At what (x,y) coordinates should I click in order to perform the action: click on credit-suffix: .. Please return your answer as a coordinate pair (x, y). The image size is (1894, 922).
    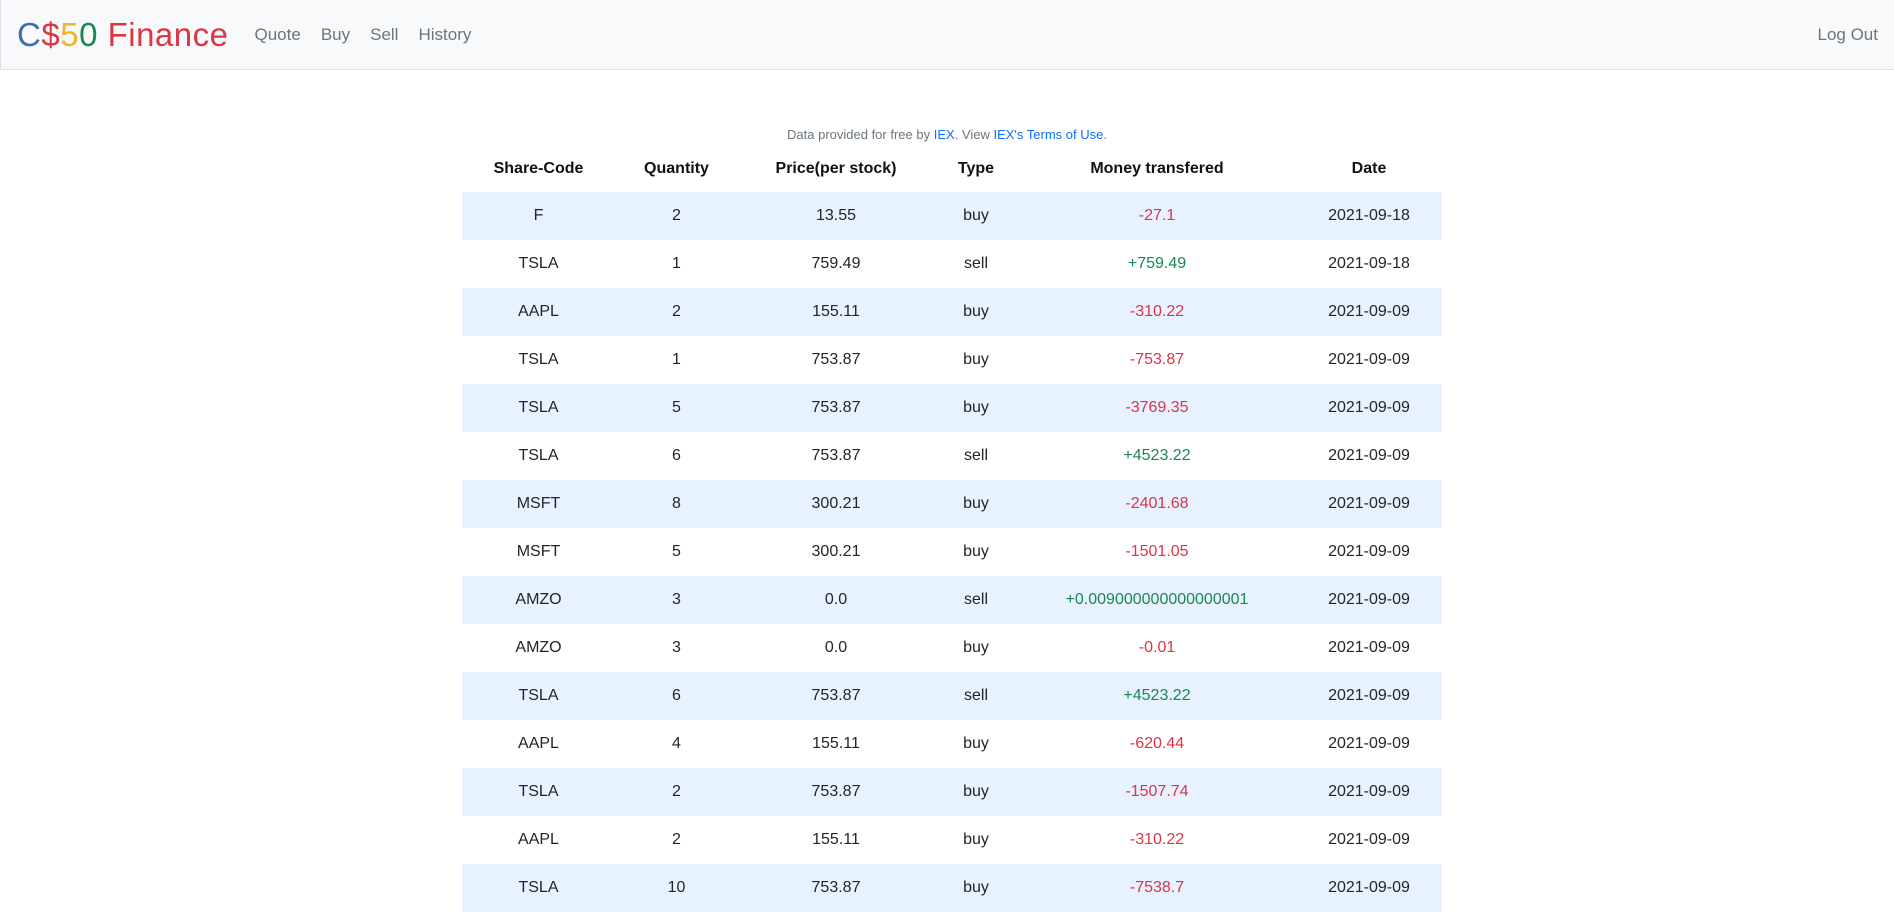
    Looking at the image, I should click on (1105, 134).